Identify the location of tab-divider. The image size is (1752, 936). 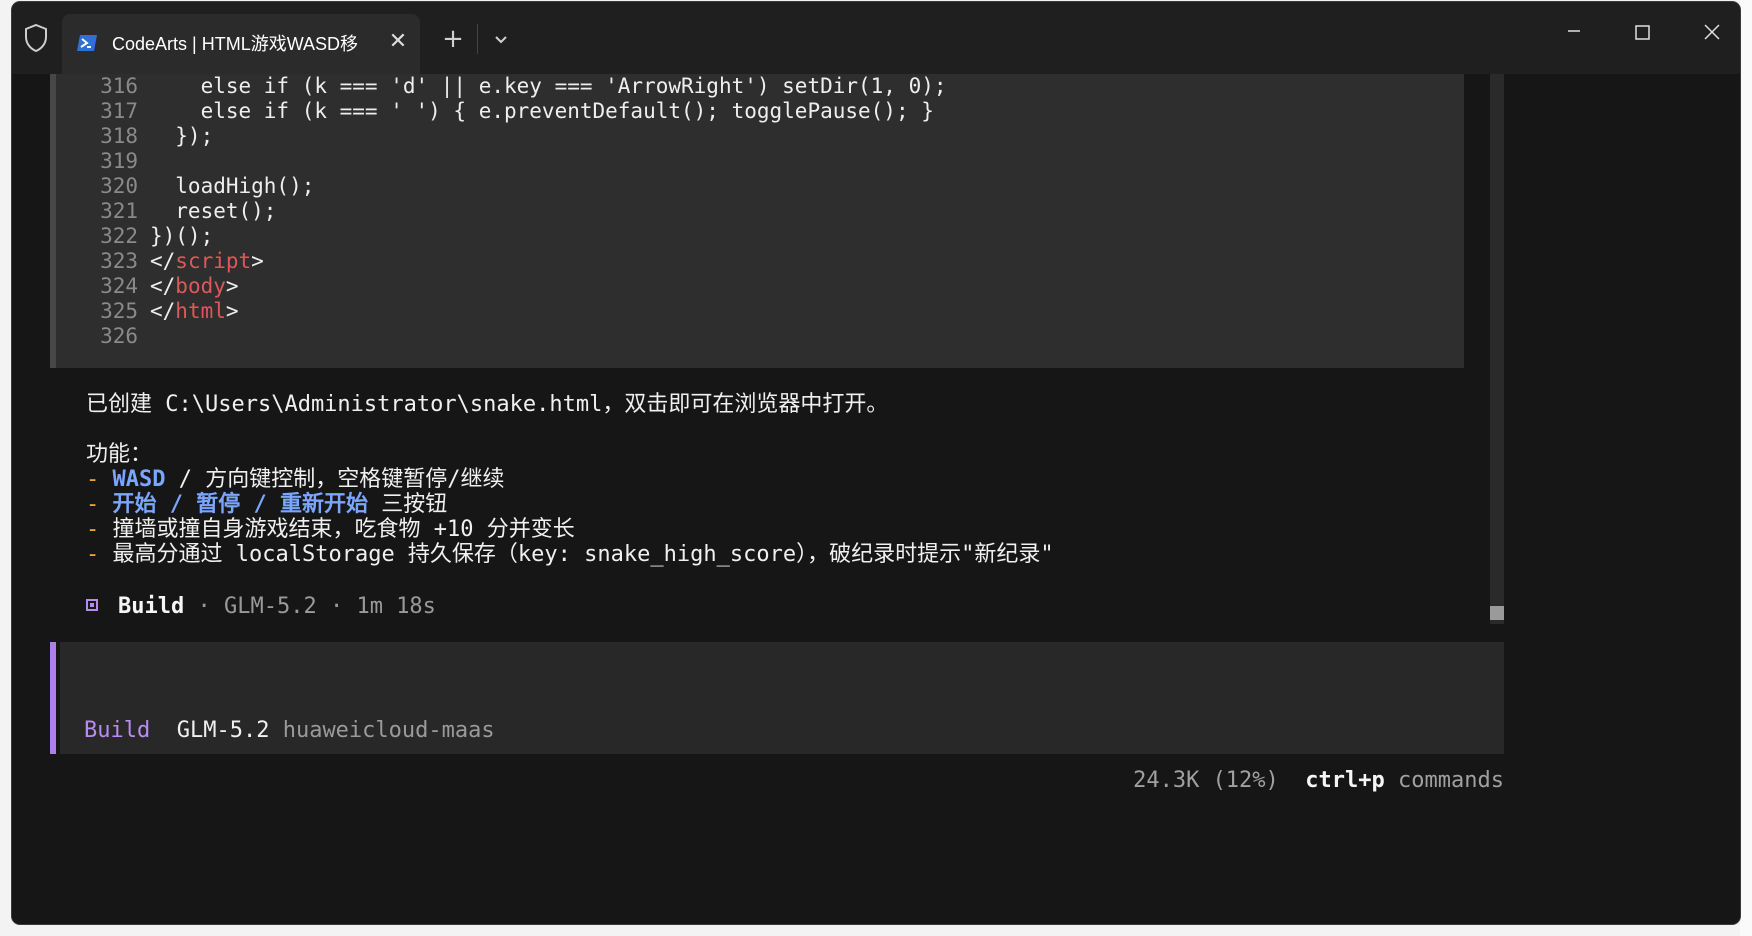
(477, 39).